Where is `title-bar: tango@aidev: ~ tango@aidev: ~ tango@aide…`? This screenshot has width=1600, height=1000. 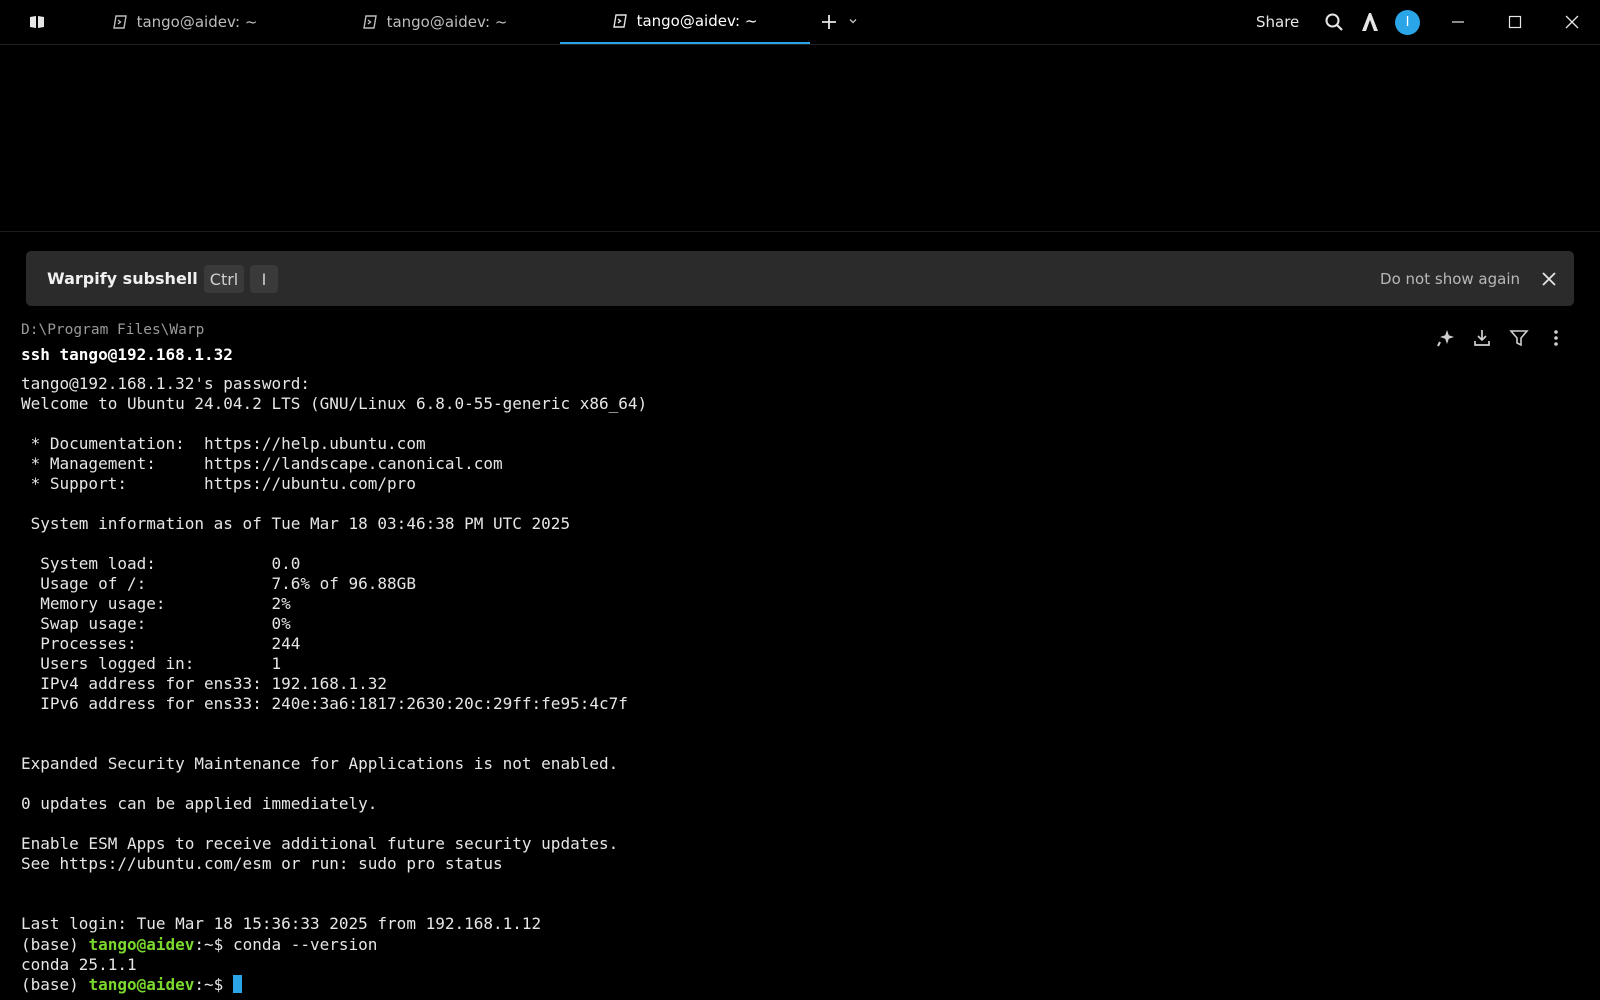
title-bar: tango@aidev: ~ tango@aidev: ~ tango@aide… is located at coordinates (800, 22).